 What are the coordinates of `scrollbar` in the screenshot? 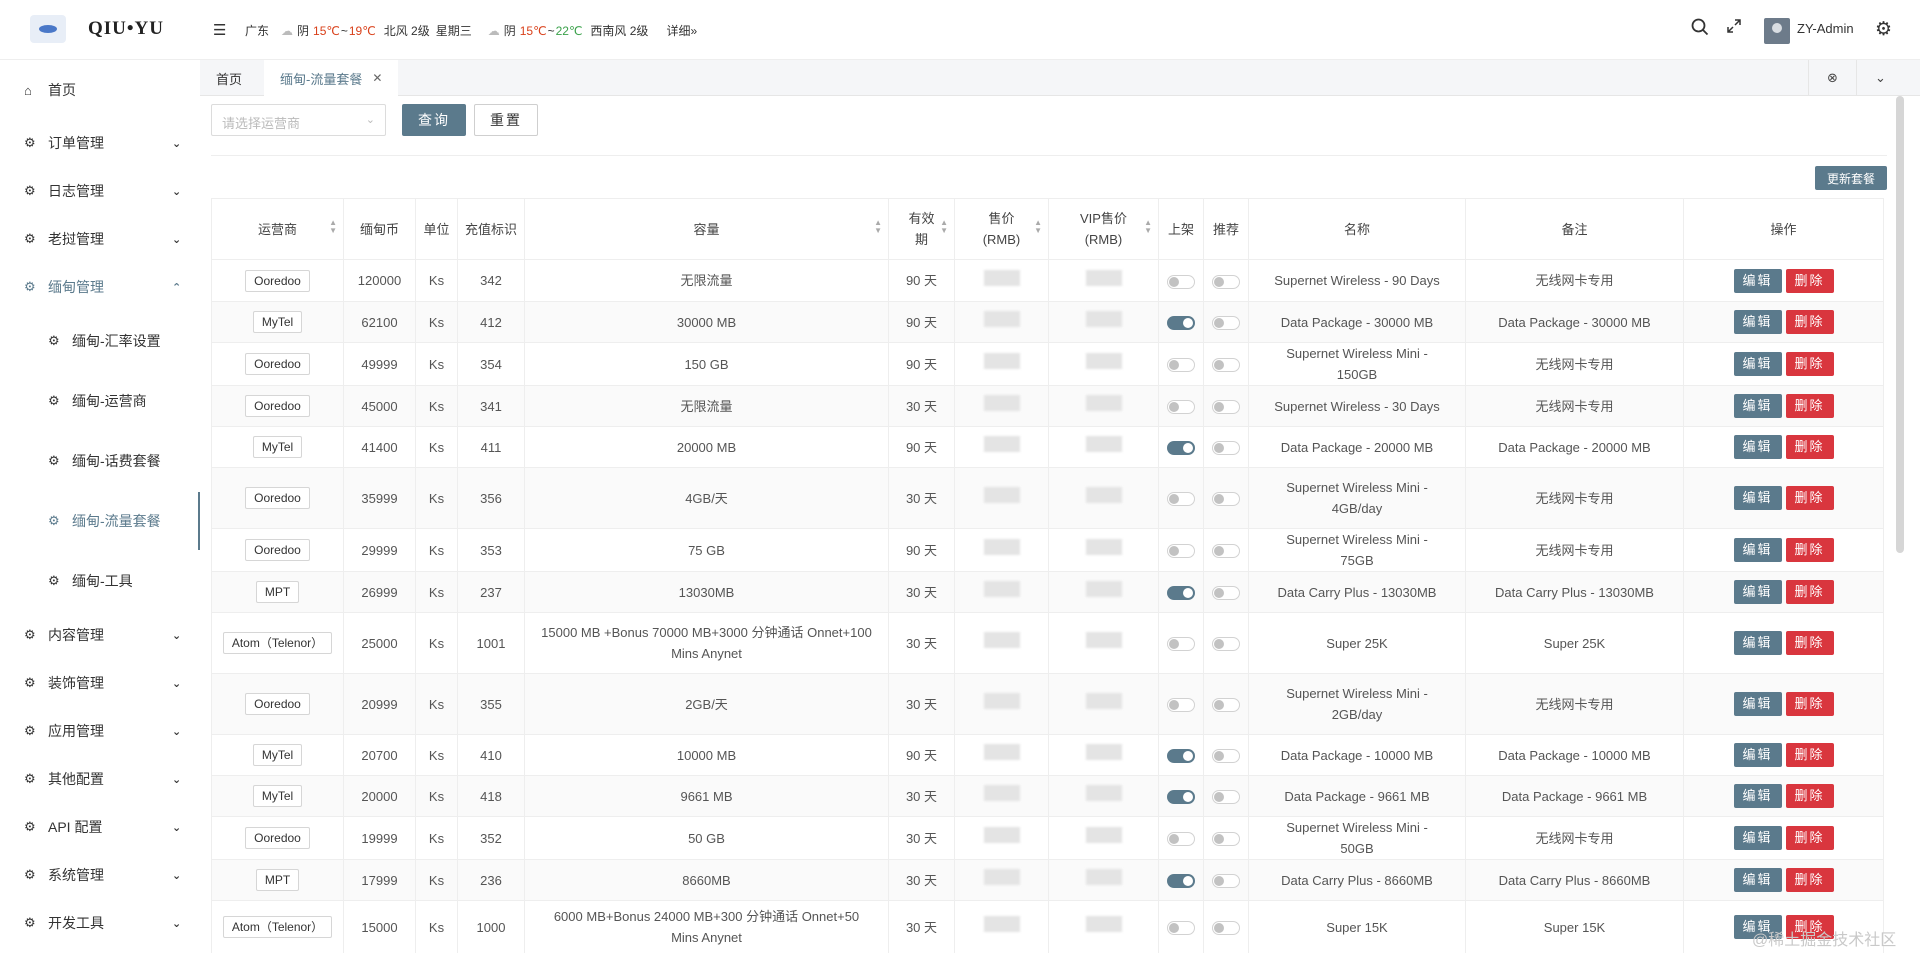 It's located at (1900, 324).